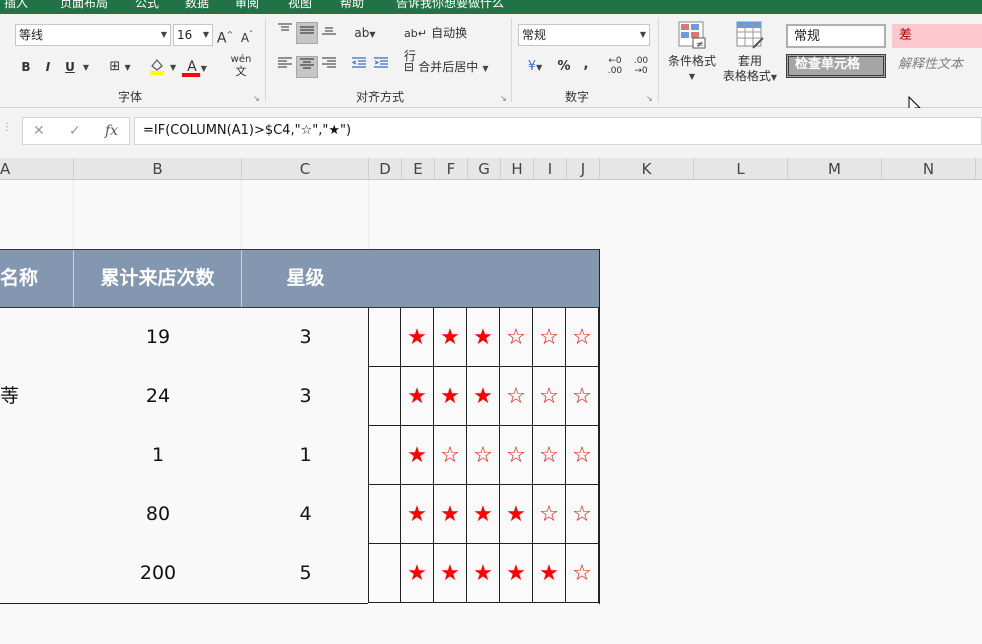 This screenshot has width=982, height=644. Describe the element at coordinates (352, 5) in the screenshot. I see `tab-help: 帮助` at that location.